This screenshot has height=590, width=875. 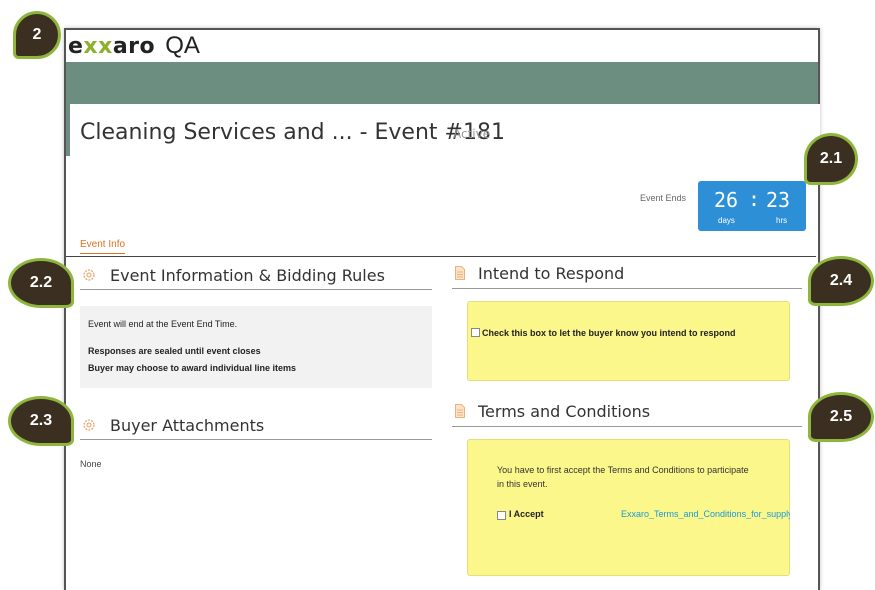 I want to click on event-title: Cleaning Services and ... - Event #181, so click(x=292, y=132).